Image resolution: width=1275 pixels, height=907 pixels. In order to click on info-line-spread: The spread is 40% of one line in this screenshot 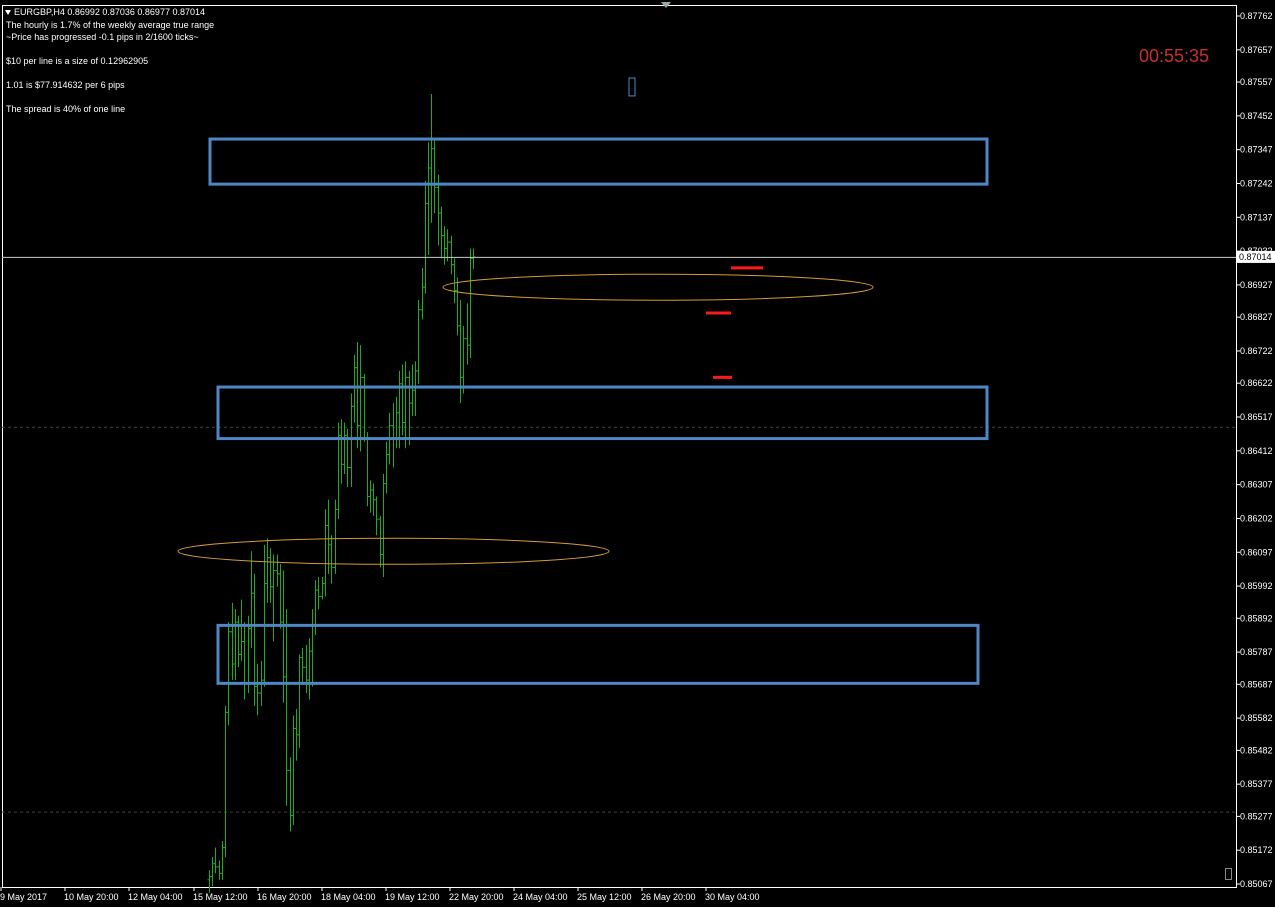, I will do `click(66, 109)`.